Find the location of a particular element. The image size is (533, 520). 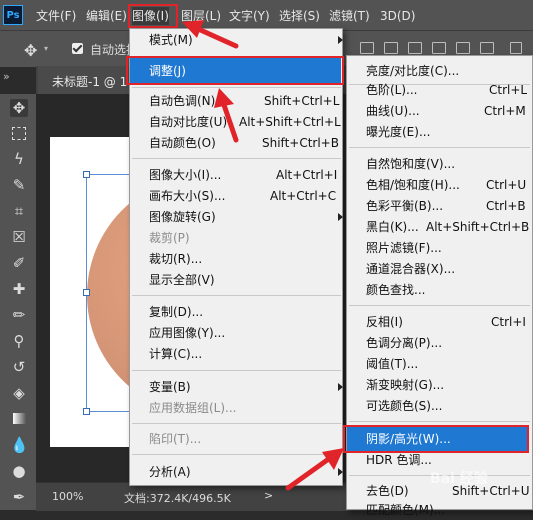

menu-3d: 3D(D) is located at coordinates (397, 16).